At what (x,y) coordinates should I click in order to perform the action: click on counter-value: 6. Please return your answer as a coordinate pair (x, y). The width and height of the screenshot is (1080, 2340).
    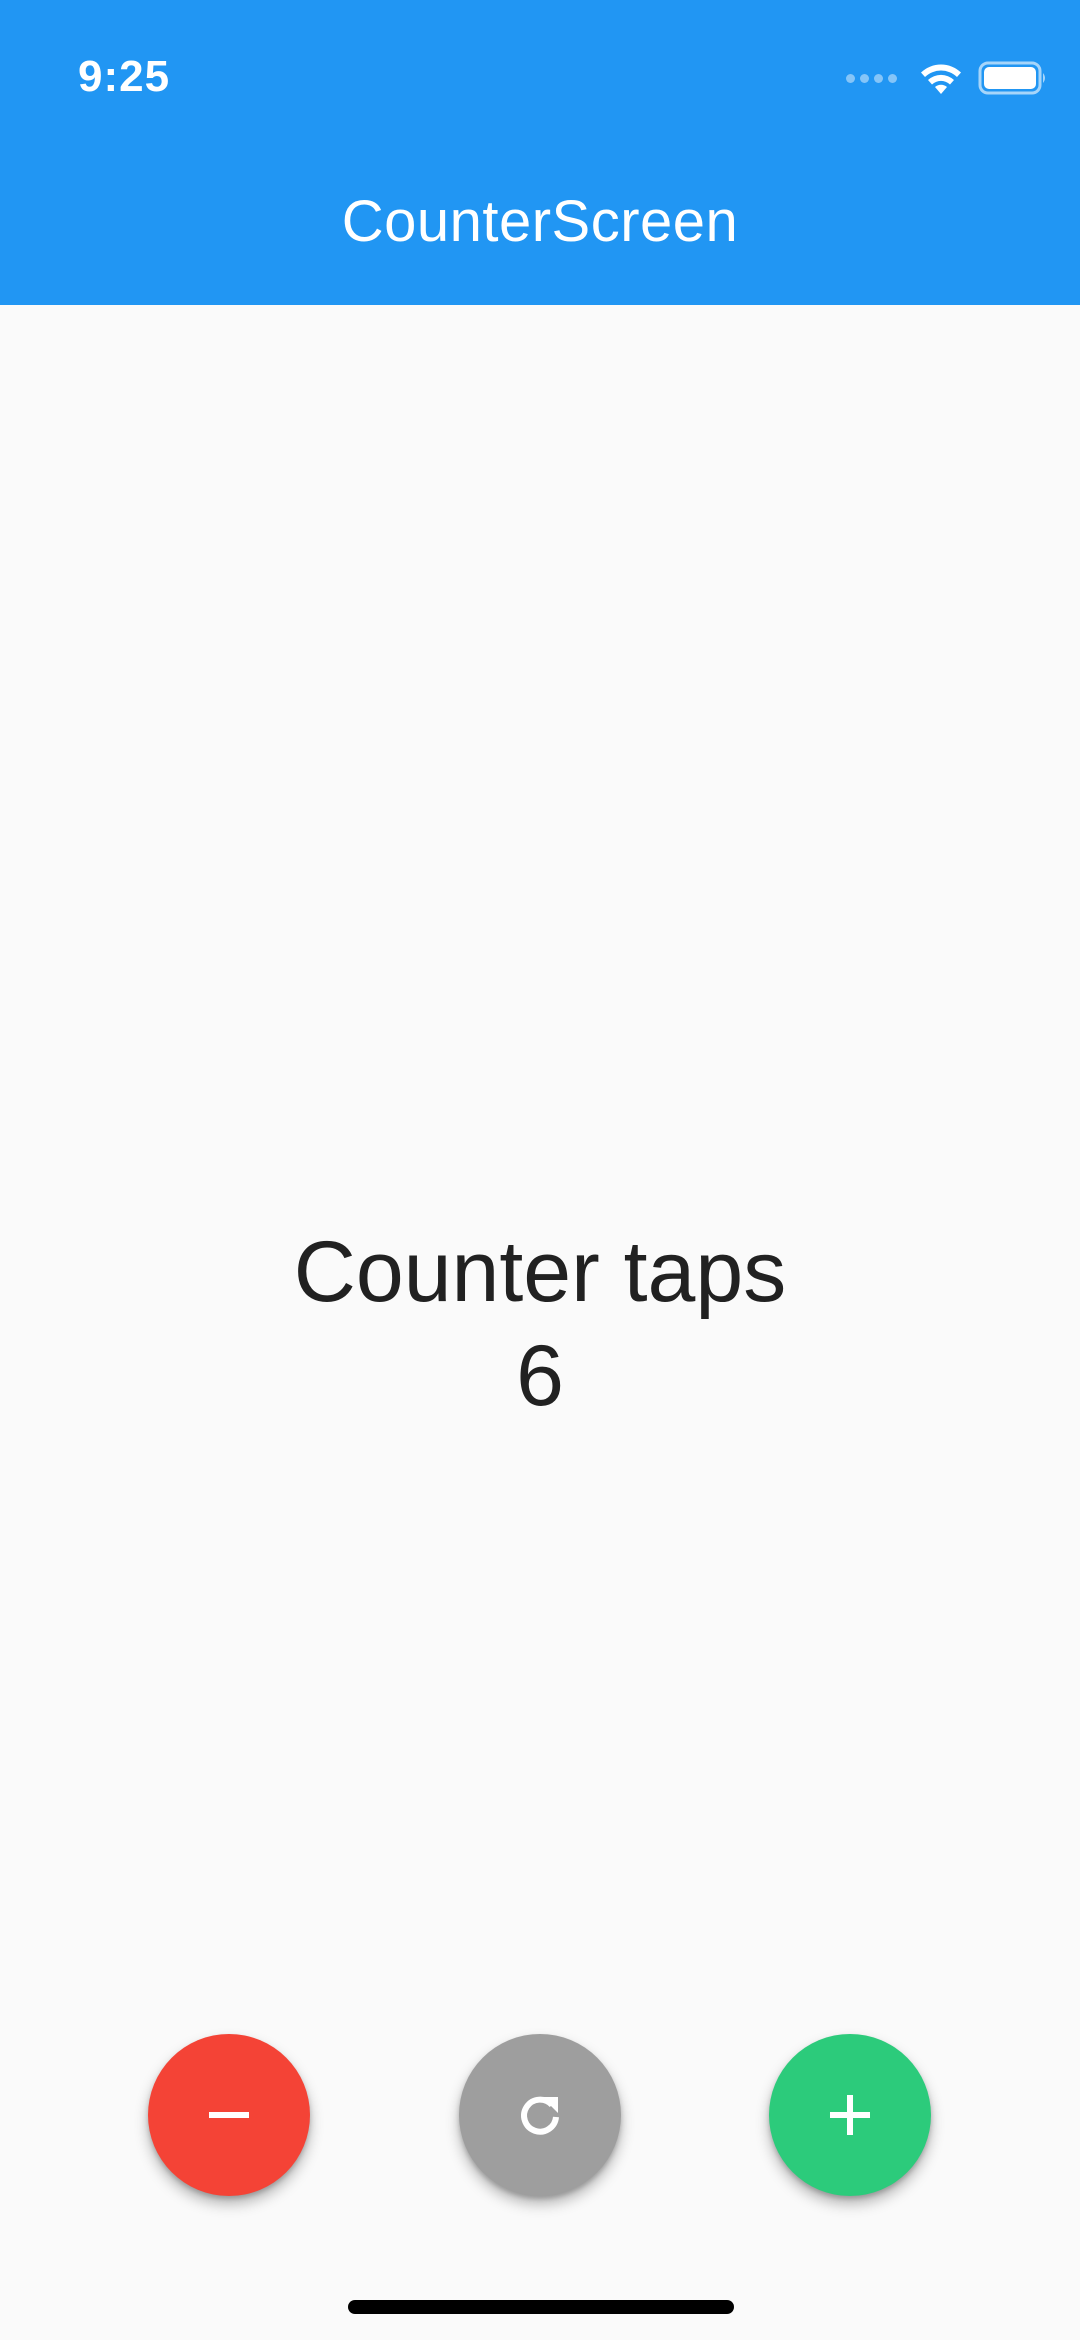
    Looking at the image, I should click on (540, 1376).